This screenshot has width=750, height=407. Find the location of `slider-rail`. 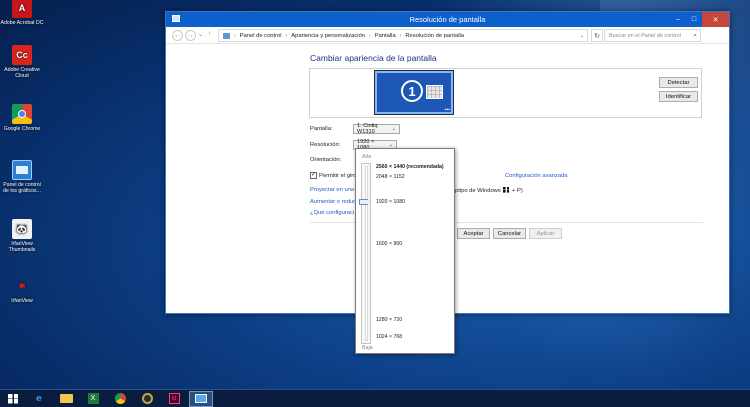

slider-rail is located at coordinates (366, 253).